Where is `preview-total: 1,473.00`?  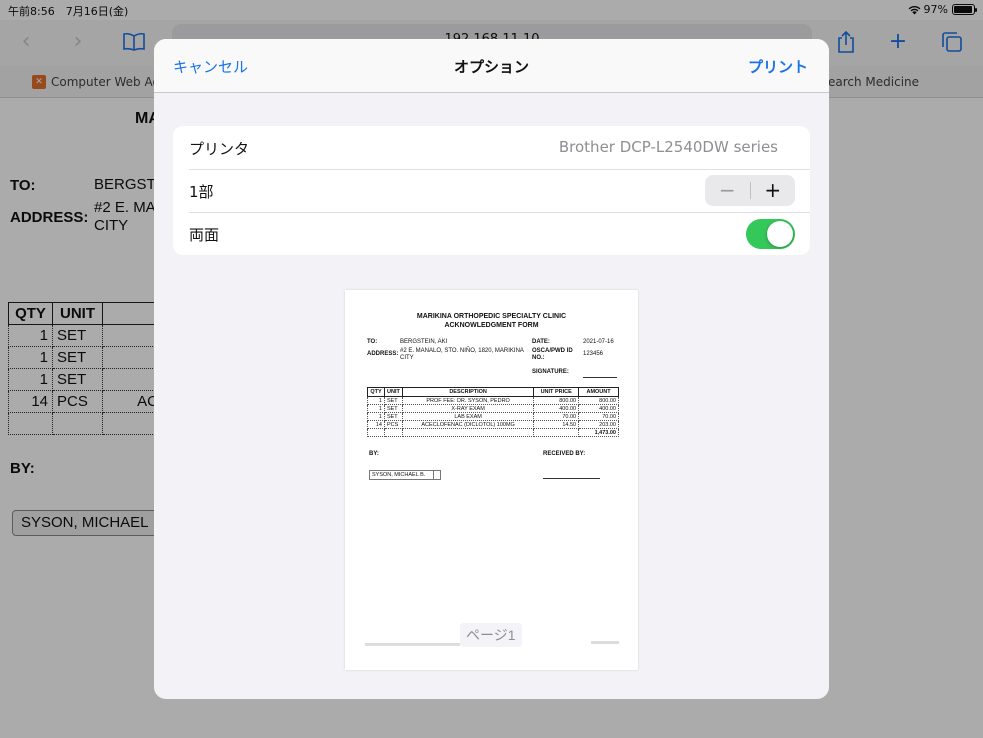 preview-total: 1,473.00 is located at coordinates (598, 432).